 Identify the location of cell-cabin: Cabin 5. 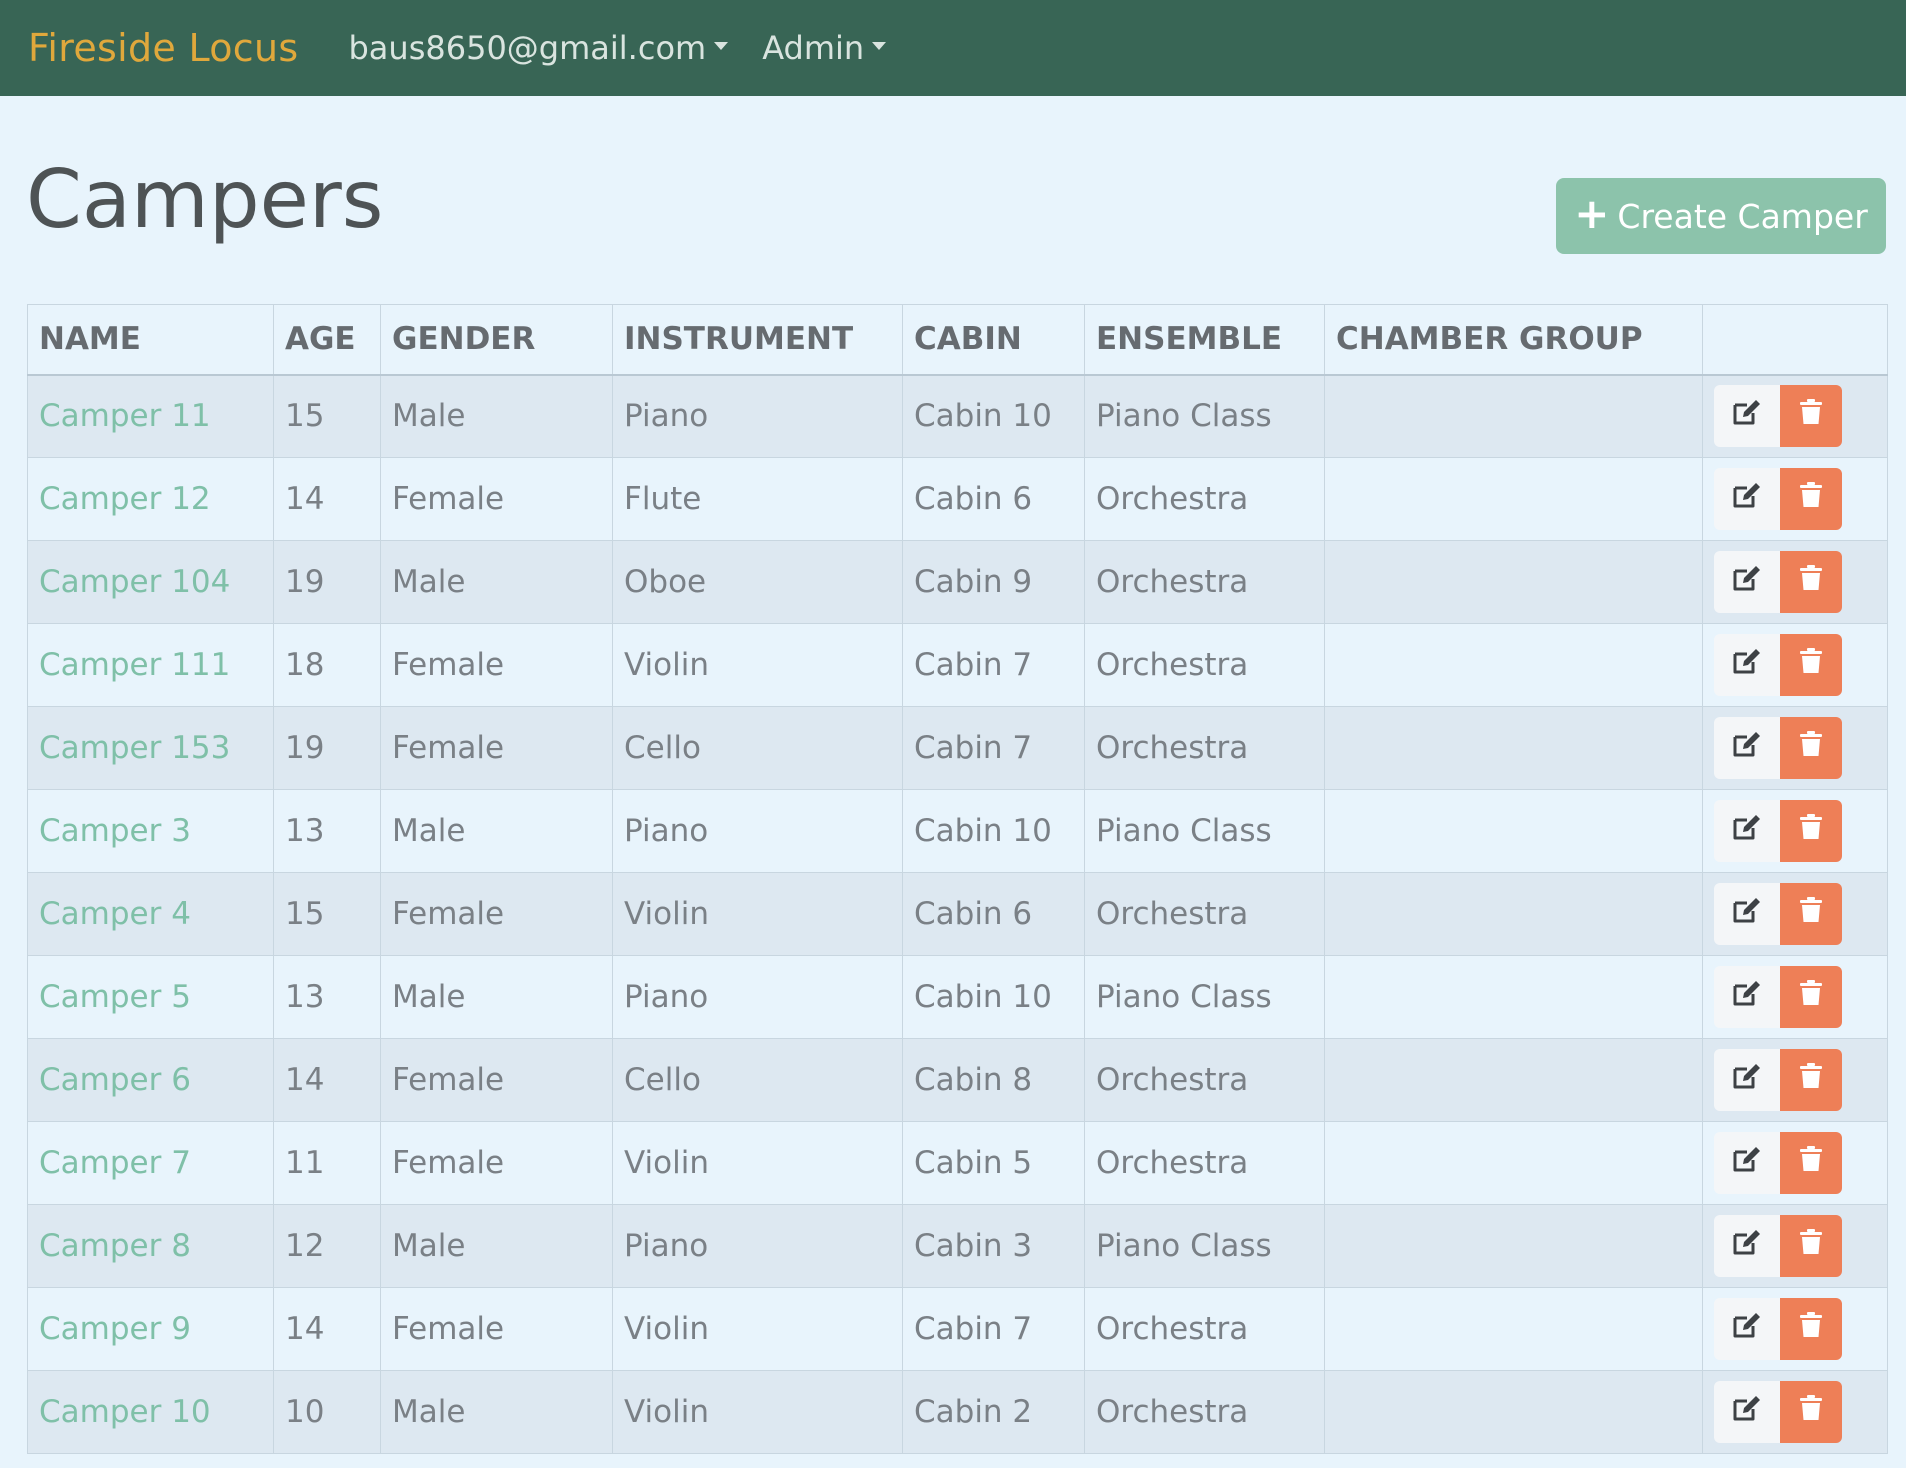
(993, 1163).